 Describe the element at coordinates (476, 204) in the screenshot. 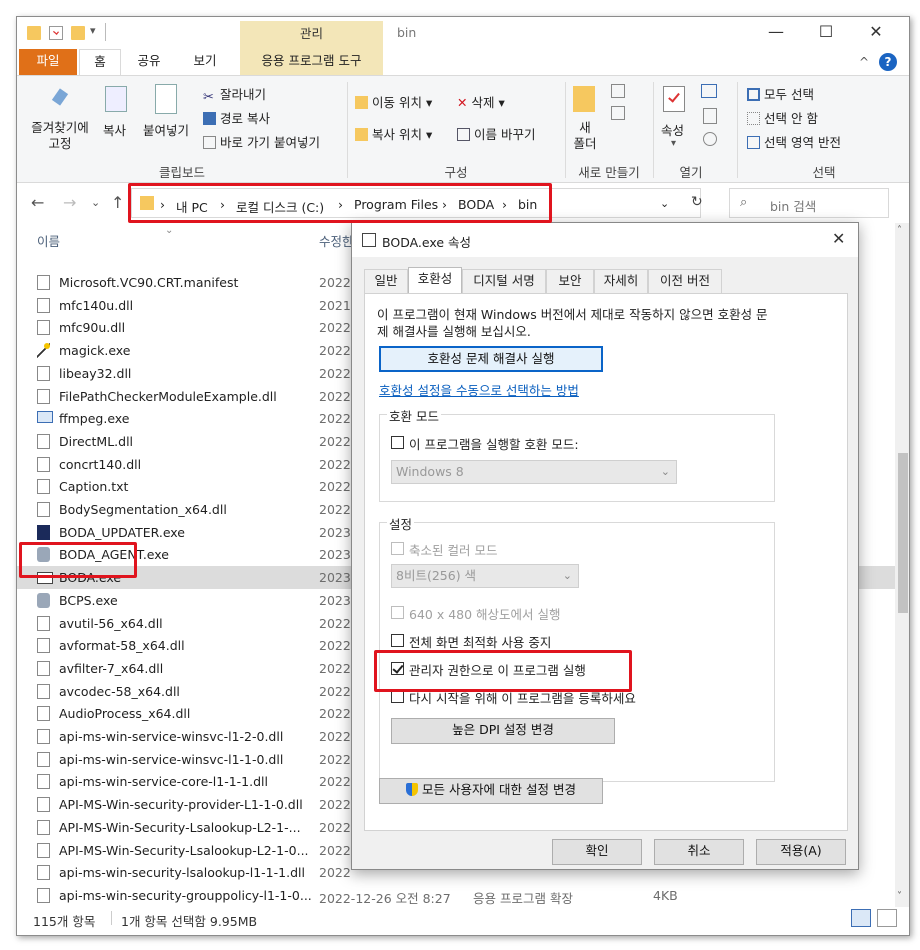

I see `breadcrumb-boda: BODA` at that location.